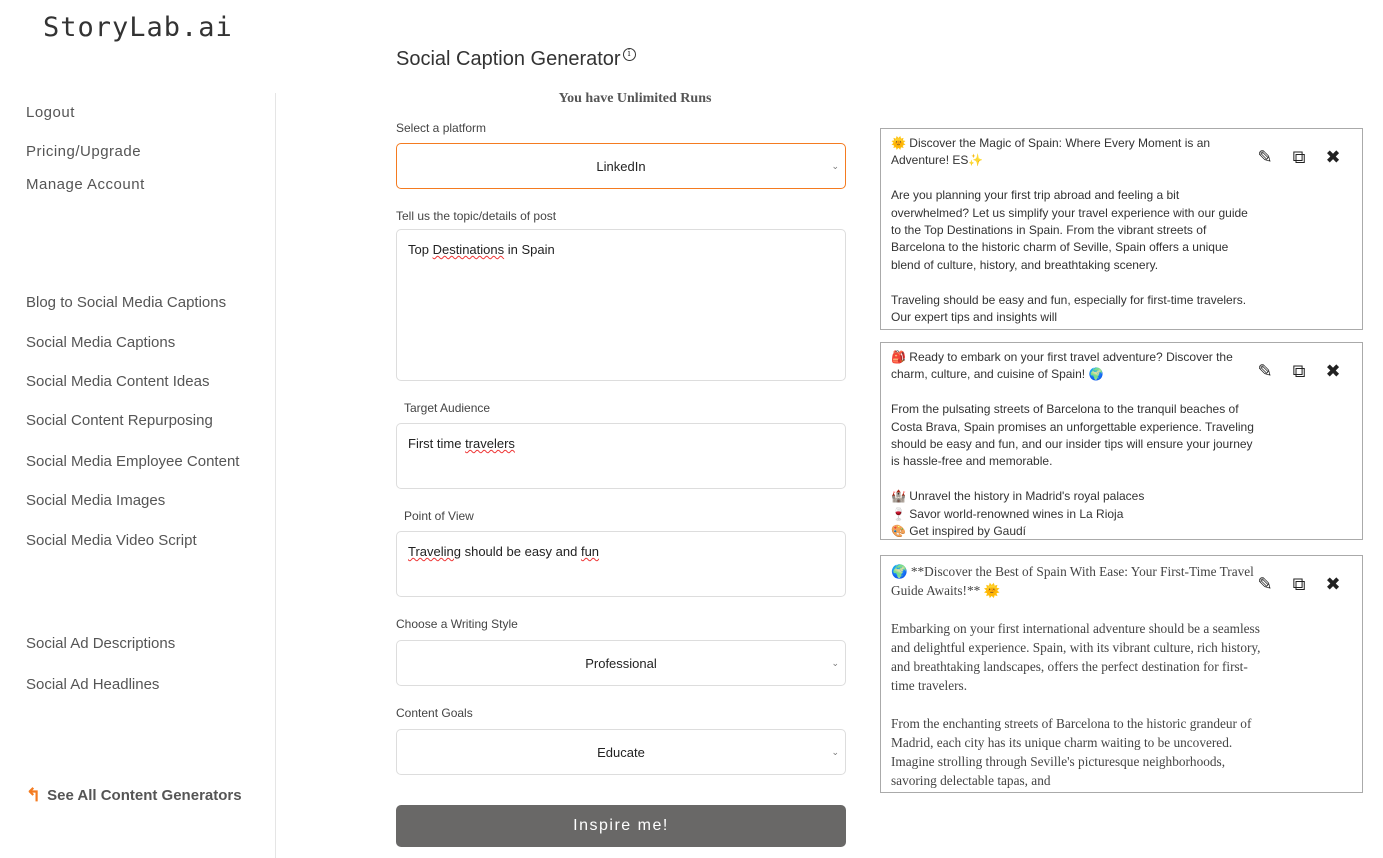 The height and width of the screenshot is (858, 1383). Describe the element at coordinates (529, 249) in the screenshot. I see `topic-text: in Spain` at that location.